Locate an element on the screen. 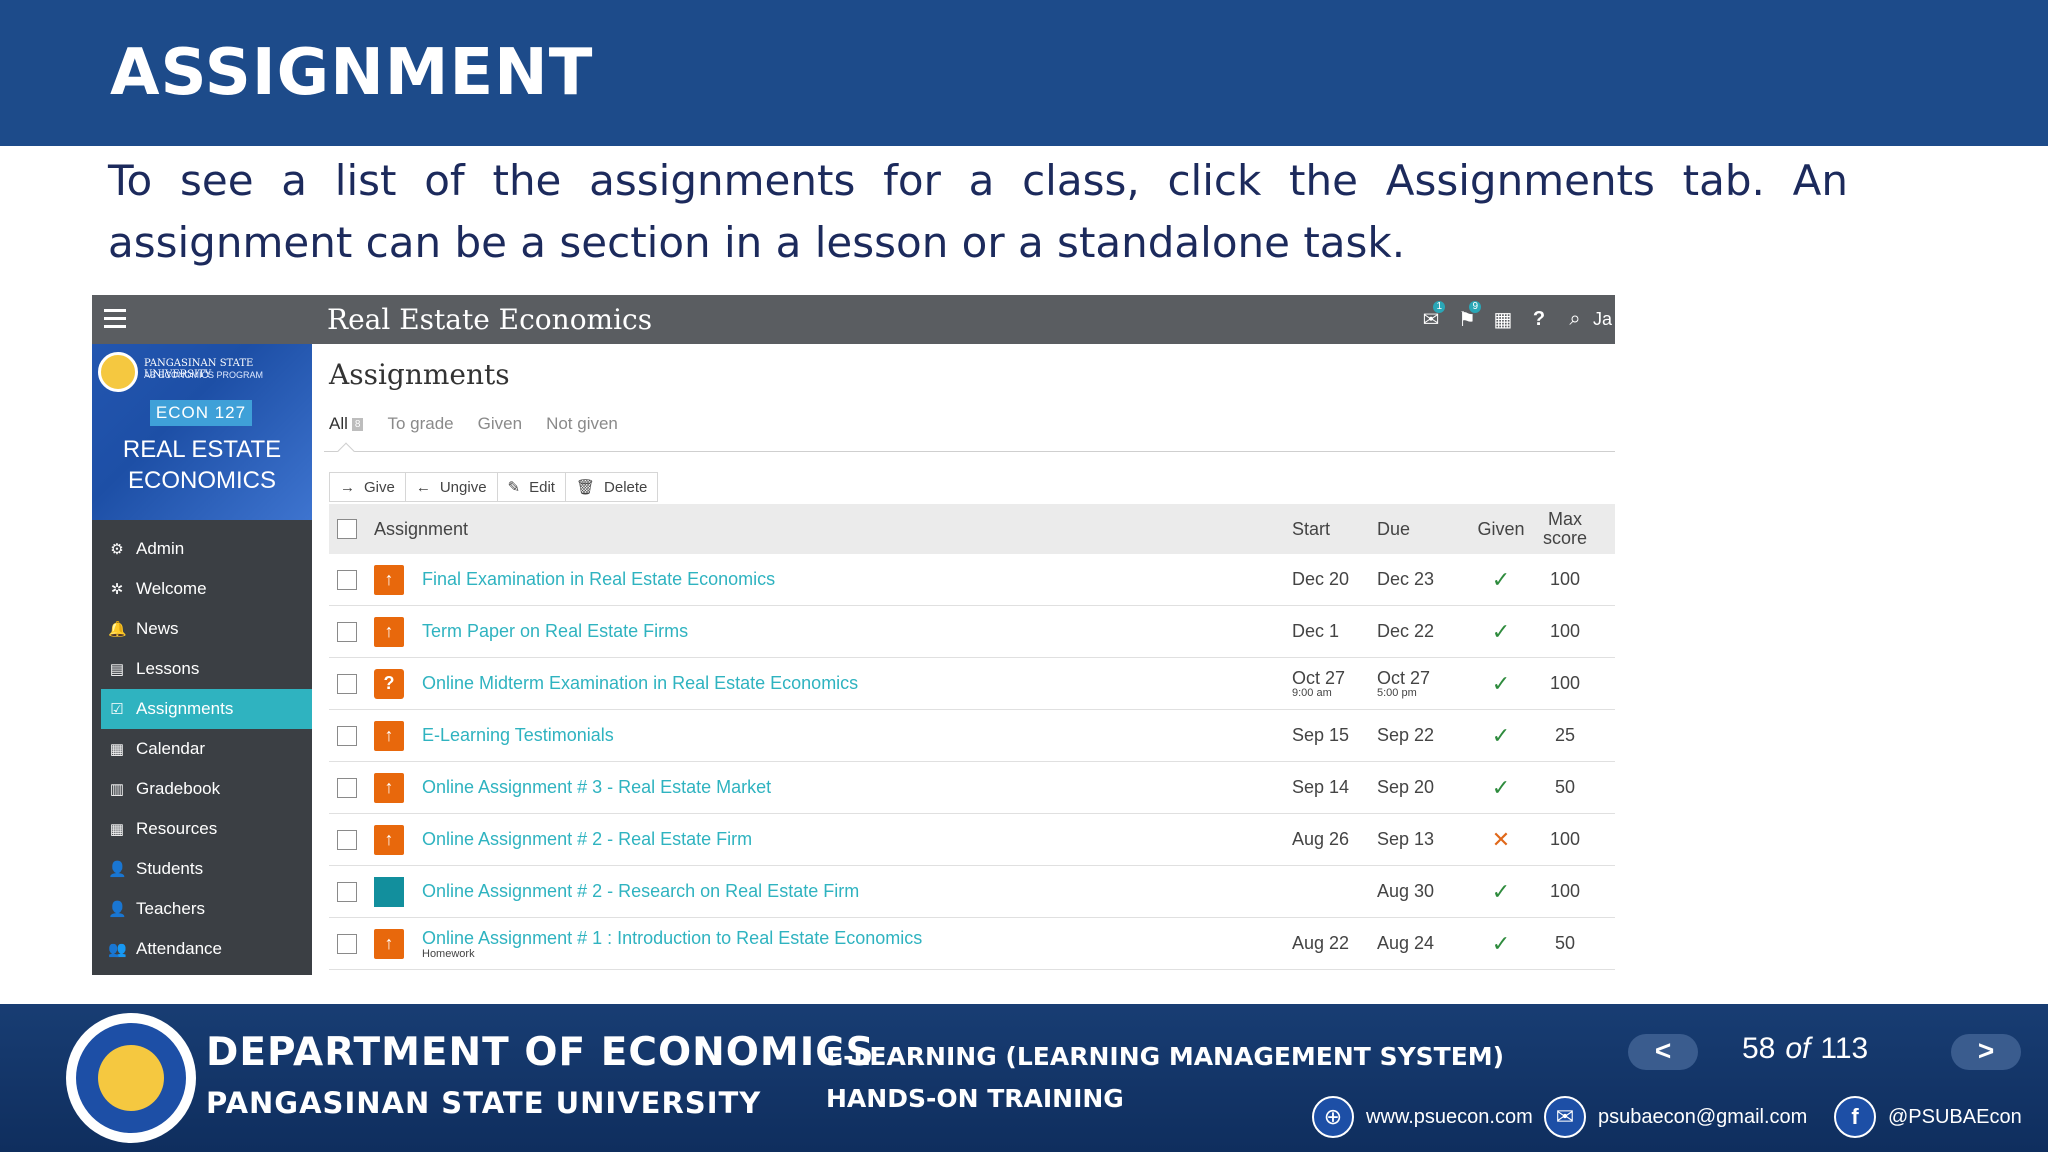  help-icon: ? is located at coordinates (1539, 319).